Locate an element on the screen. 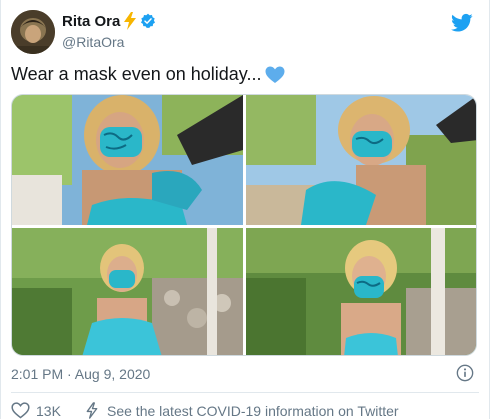  author-name-row: Rita Ora is located at coordinates (109, 21).